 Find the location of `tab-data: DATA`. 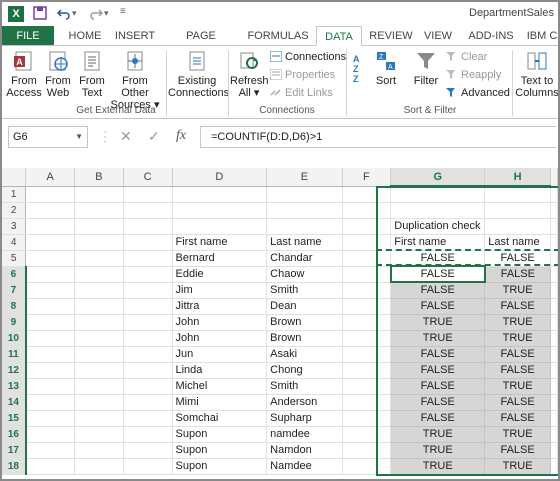

tab-data: DATA is located at coordinates (339, 36).